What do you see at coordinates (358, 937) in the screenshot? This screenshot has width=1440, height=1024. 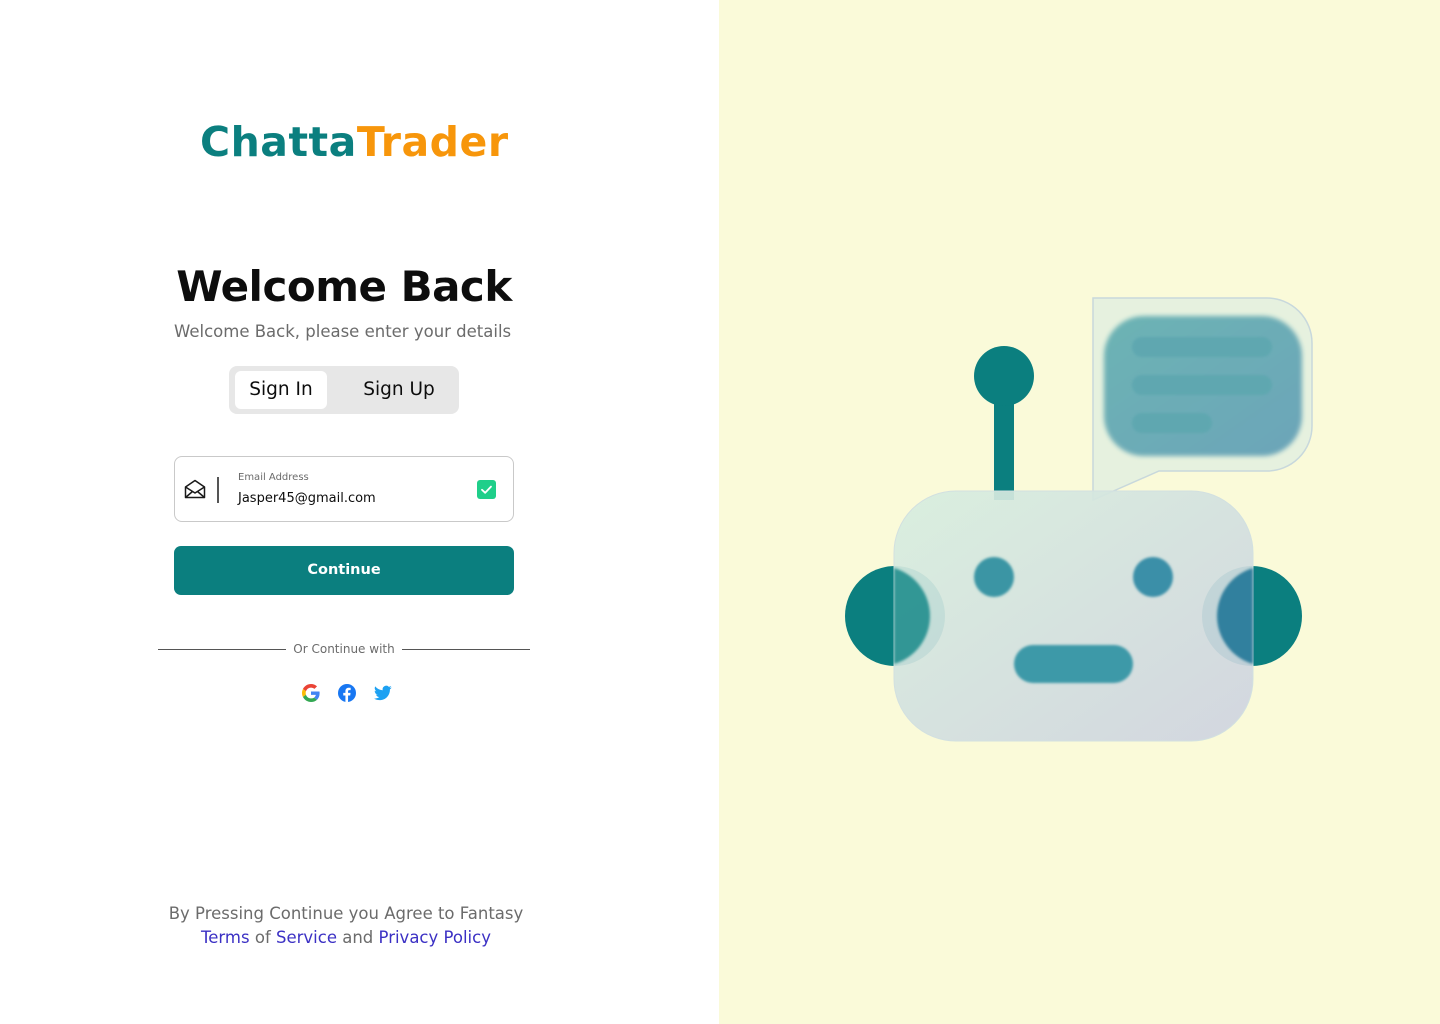 I see `terms-word-and: and` at bounding box center [358, 937].